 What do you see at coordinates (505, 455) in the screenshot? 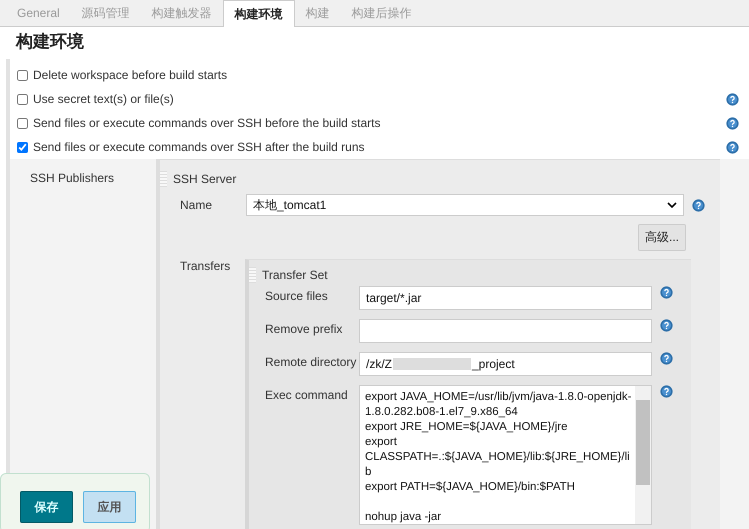
I see `exec-command-field: export JAVA_HOME=/usr/lib/jvm/java-1.8.0-openjdk-1.8.0.282.b08-1.el7_9.x86_64 export JRE_HOME=${JAVA_HOME}/jre export CLASSPATH=.:${JAVA_HOME}/lib:${JRE_HOME}/lib export PATH=${JAVA_HOME}/bin:$PATH nohup java -jar` at bounding box center [505, 455].